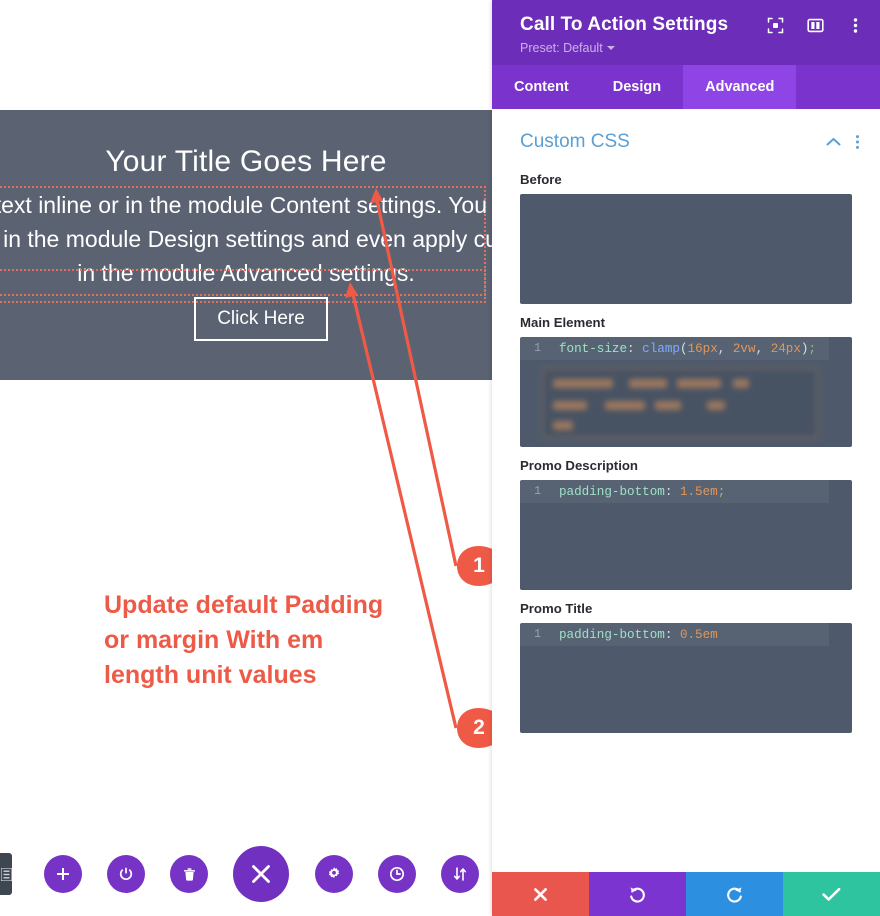  I want to click on field-promo-title: Promo Title 1 padding-bottom: 0.5em, so click(686, 667).